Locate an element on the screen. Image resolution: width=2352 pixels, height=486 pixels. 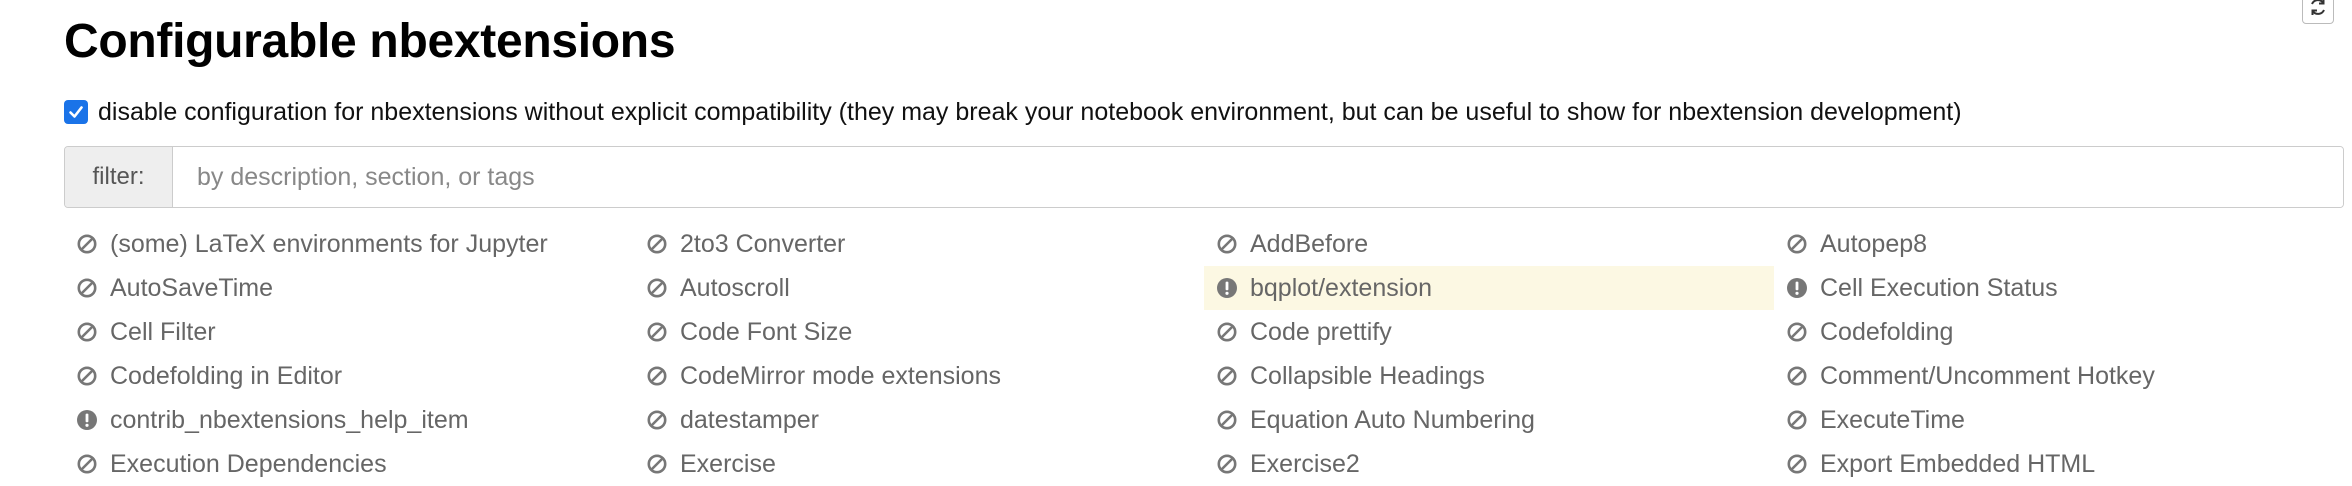
nbextension-label: datestamper is located at coordinates (749, 419).